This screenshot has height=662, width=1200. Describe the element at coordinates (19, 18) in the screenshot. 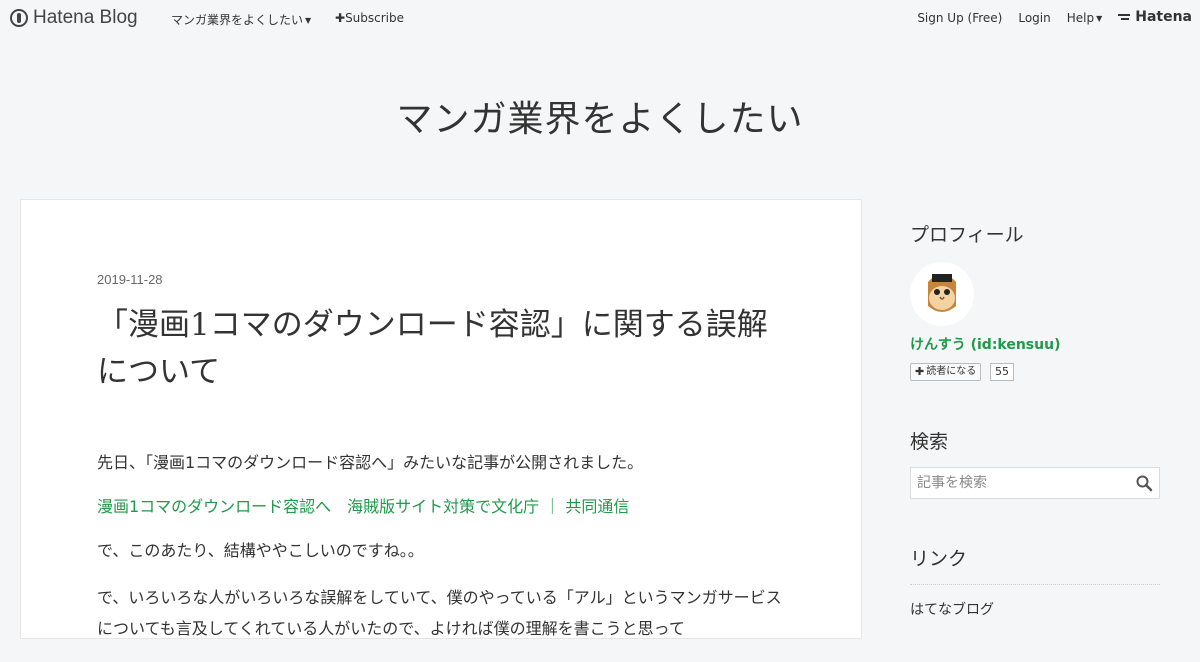

I see `hatena-blog-logo-icon` at that location.